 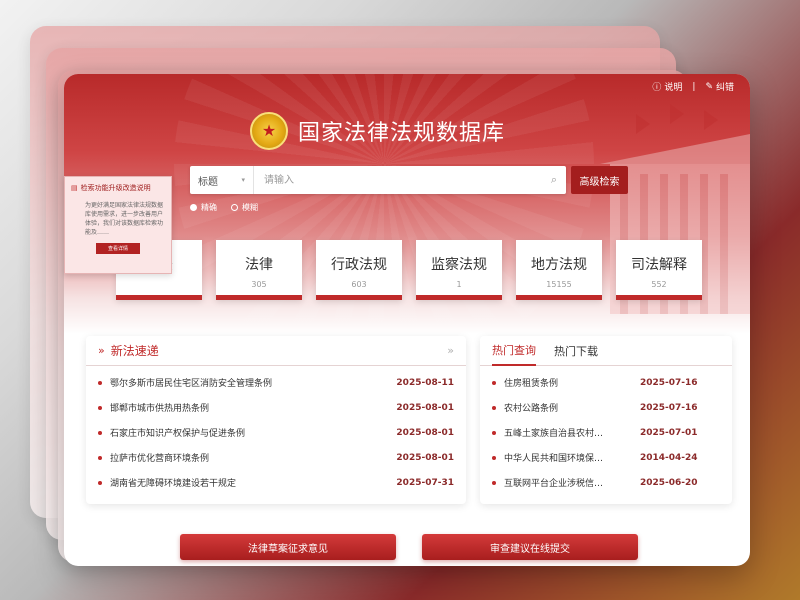 I want to click on category-count: 305, so click(x=259, y=284).